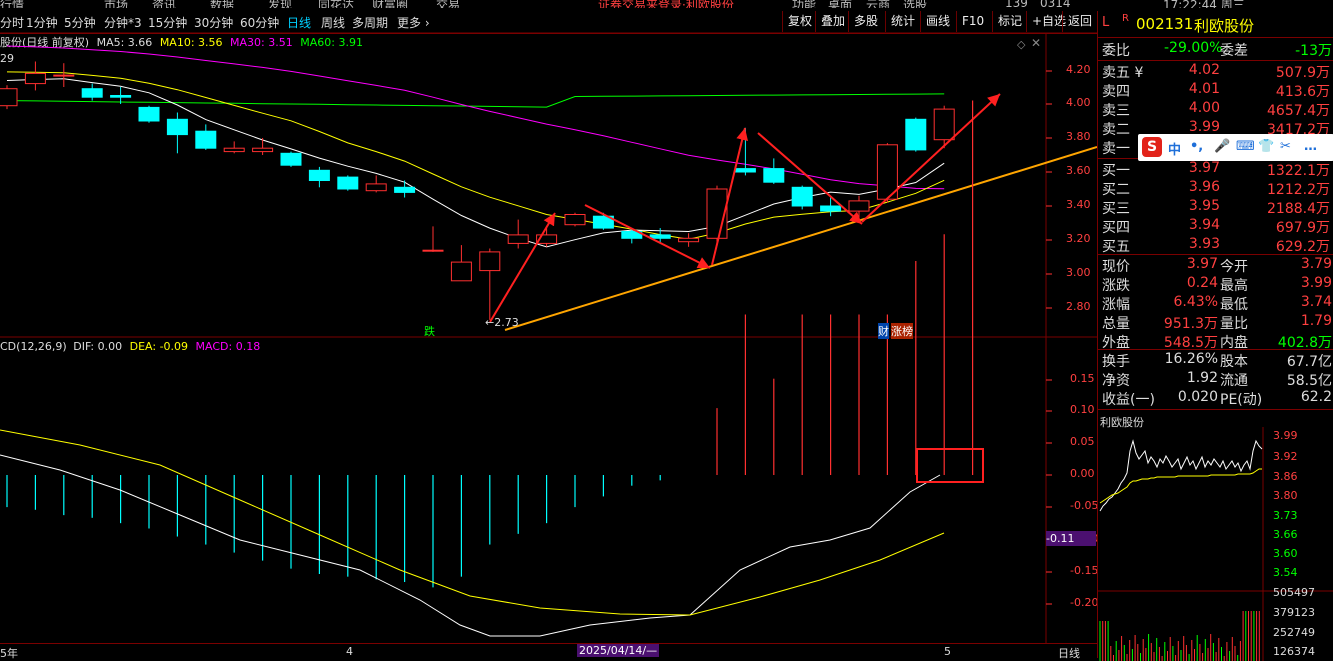  What do you see at coordinates (902, 331) in the screenshot?
I see `event-tag-zhangting: 涨榜` at bounding box center [902, 331].